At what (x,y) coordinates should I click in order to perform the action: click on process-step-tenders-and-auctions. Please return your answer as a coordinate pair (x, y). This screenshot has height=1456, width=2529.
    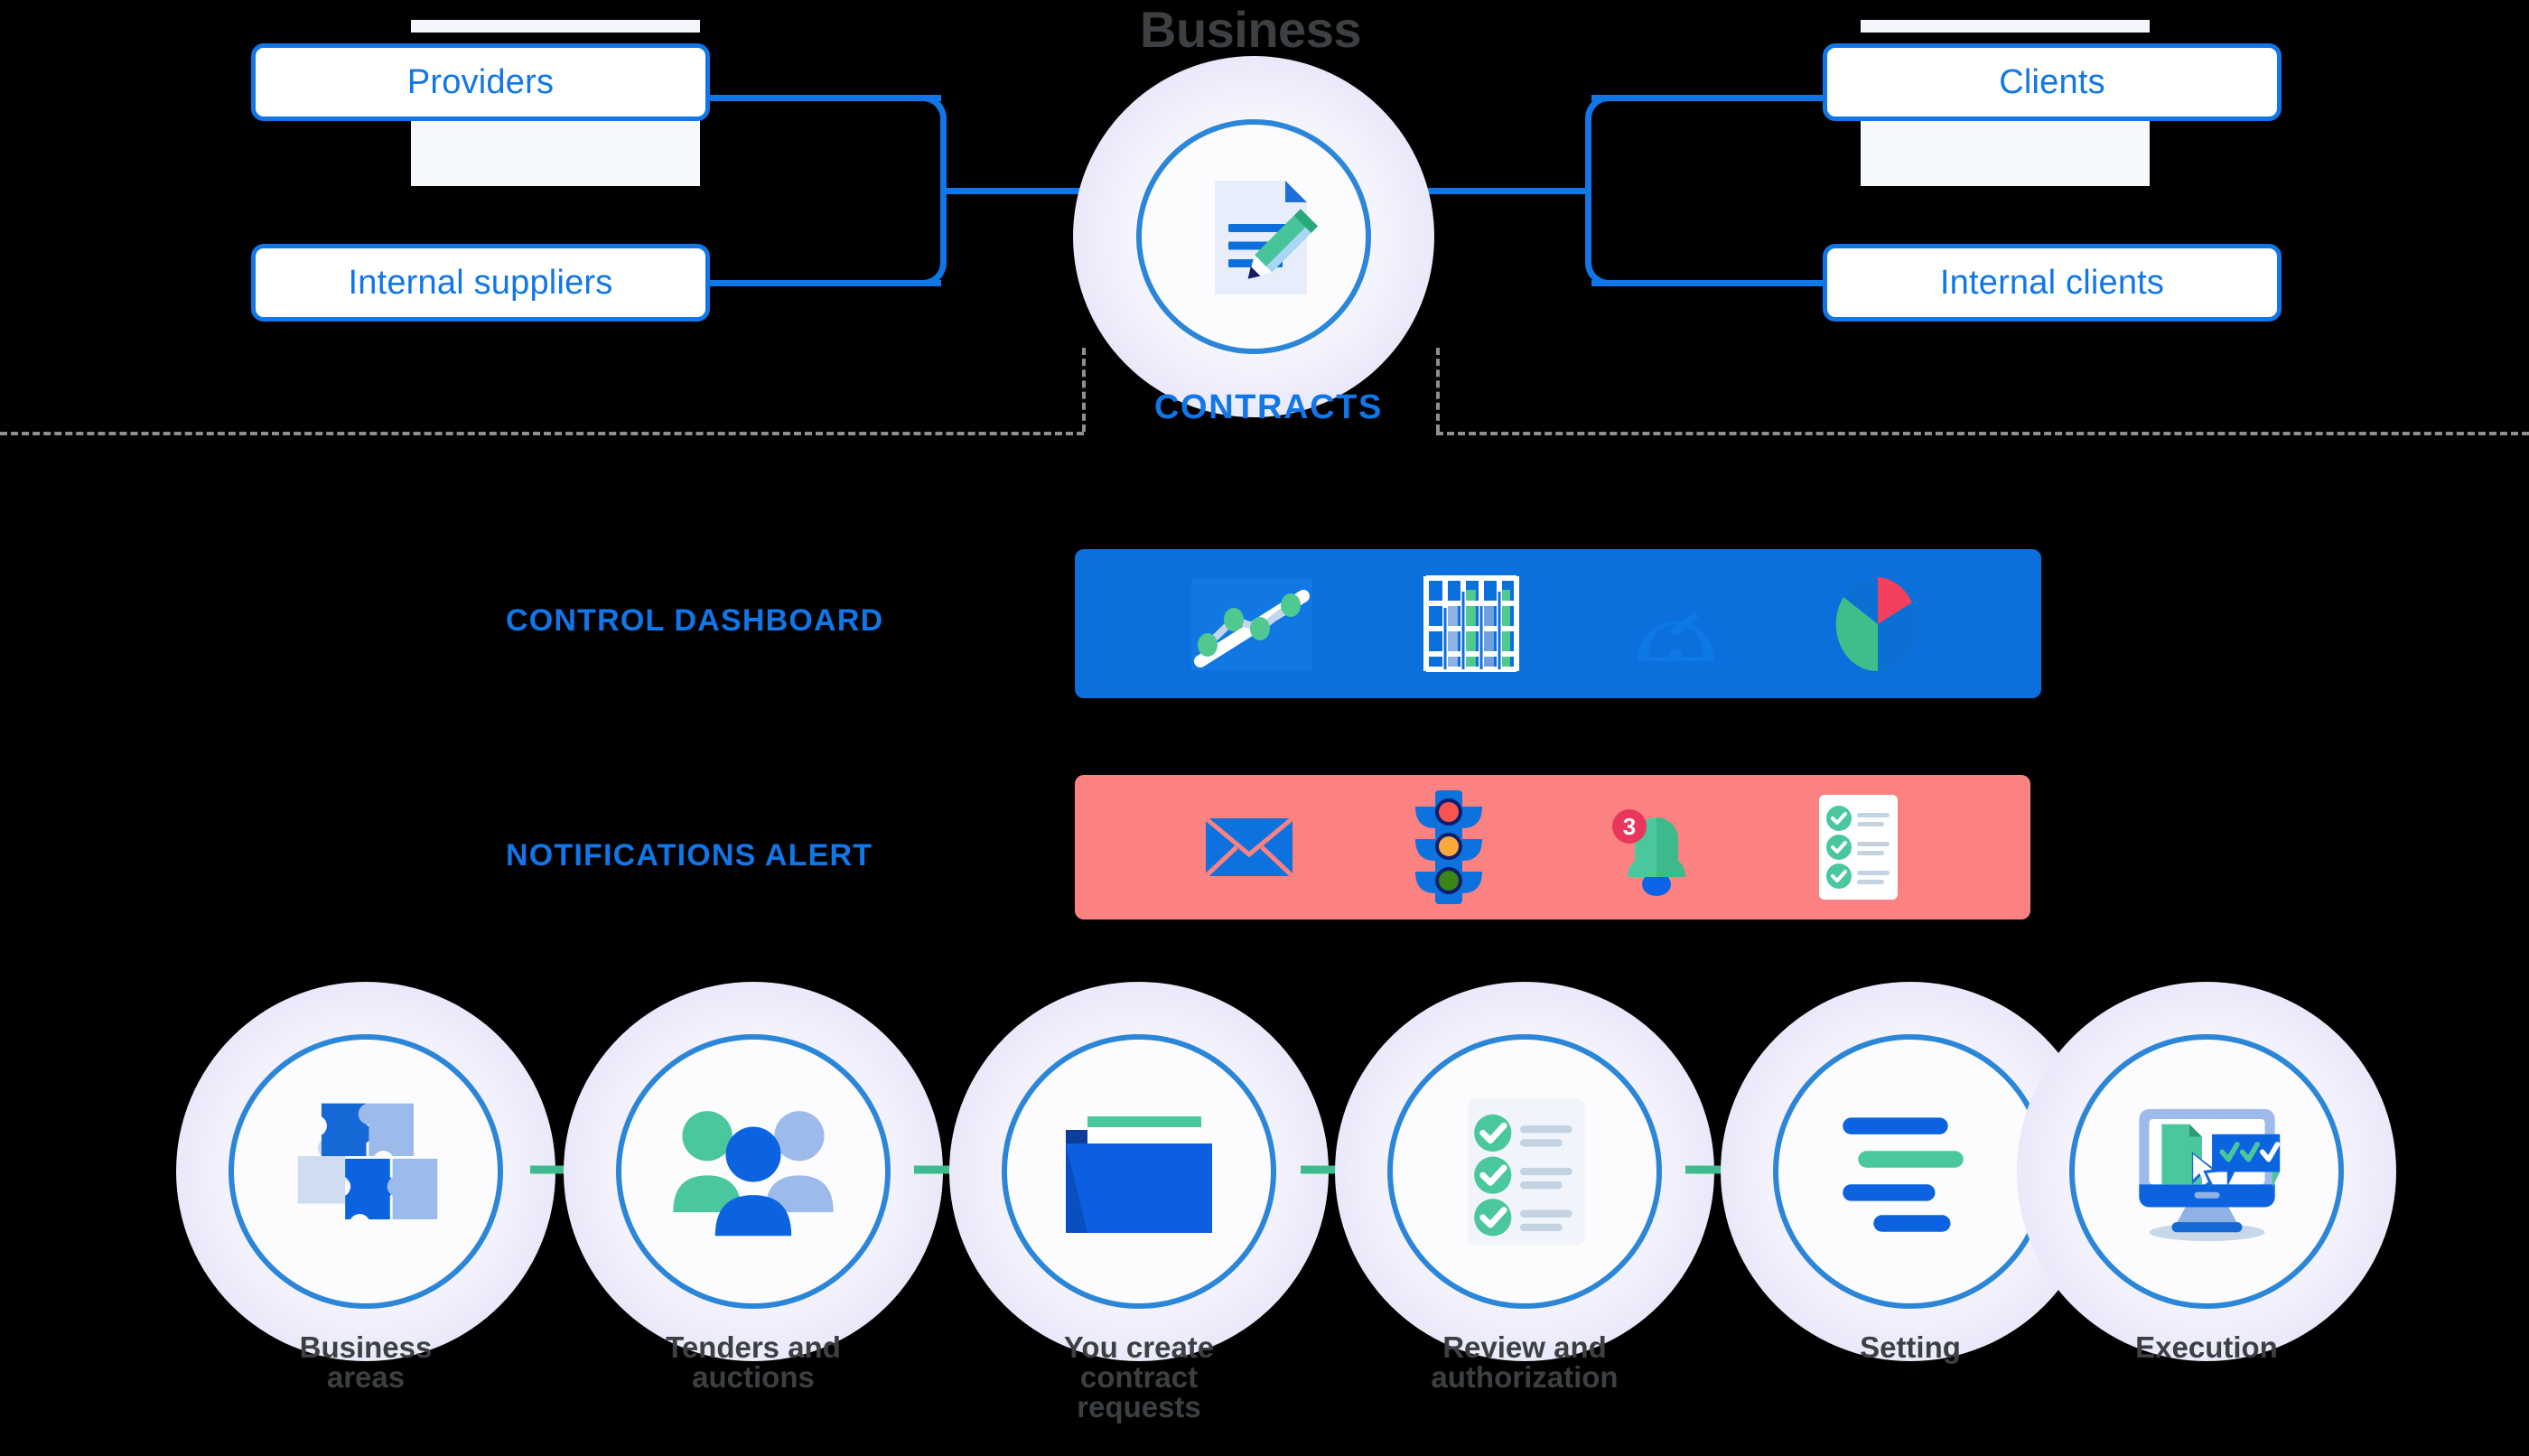
    Looking at the image, I should click on (753, 1171).